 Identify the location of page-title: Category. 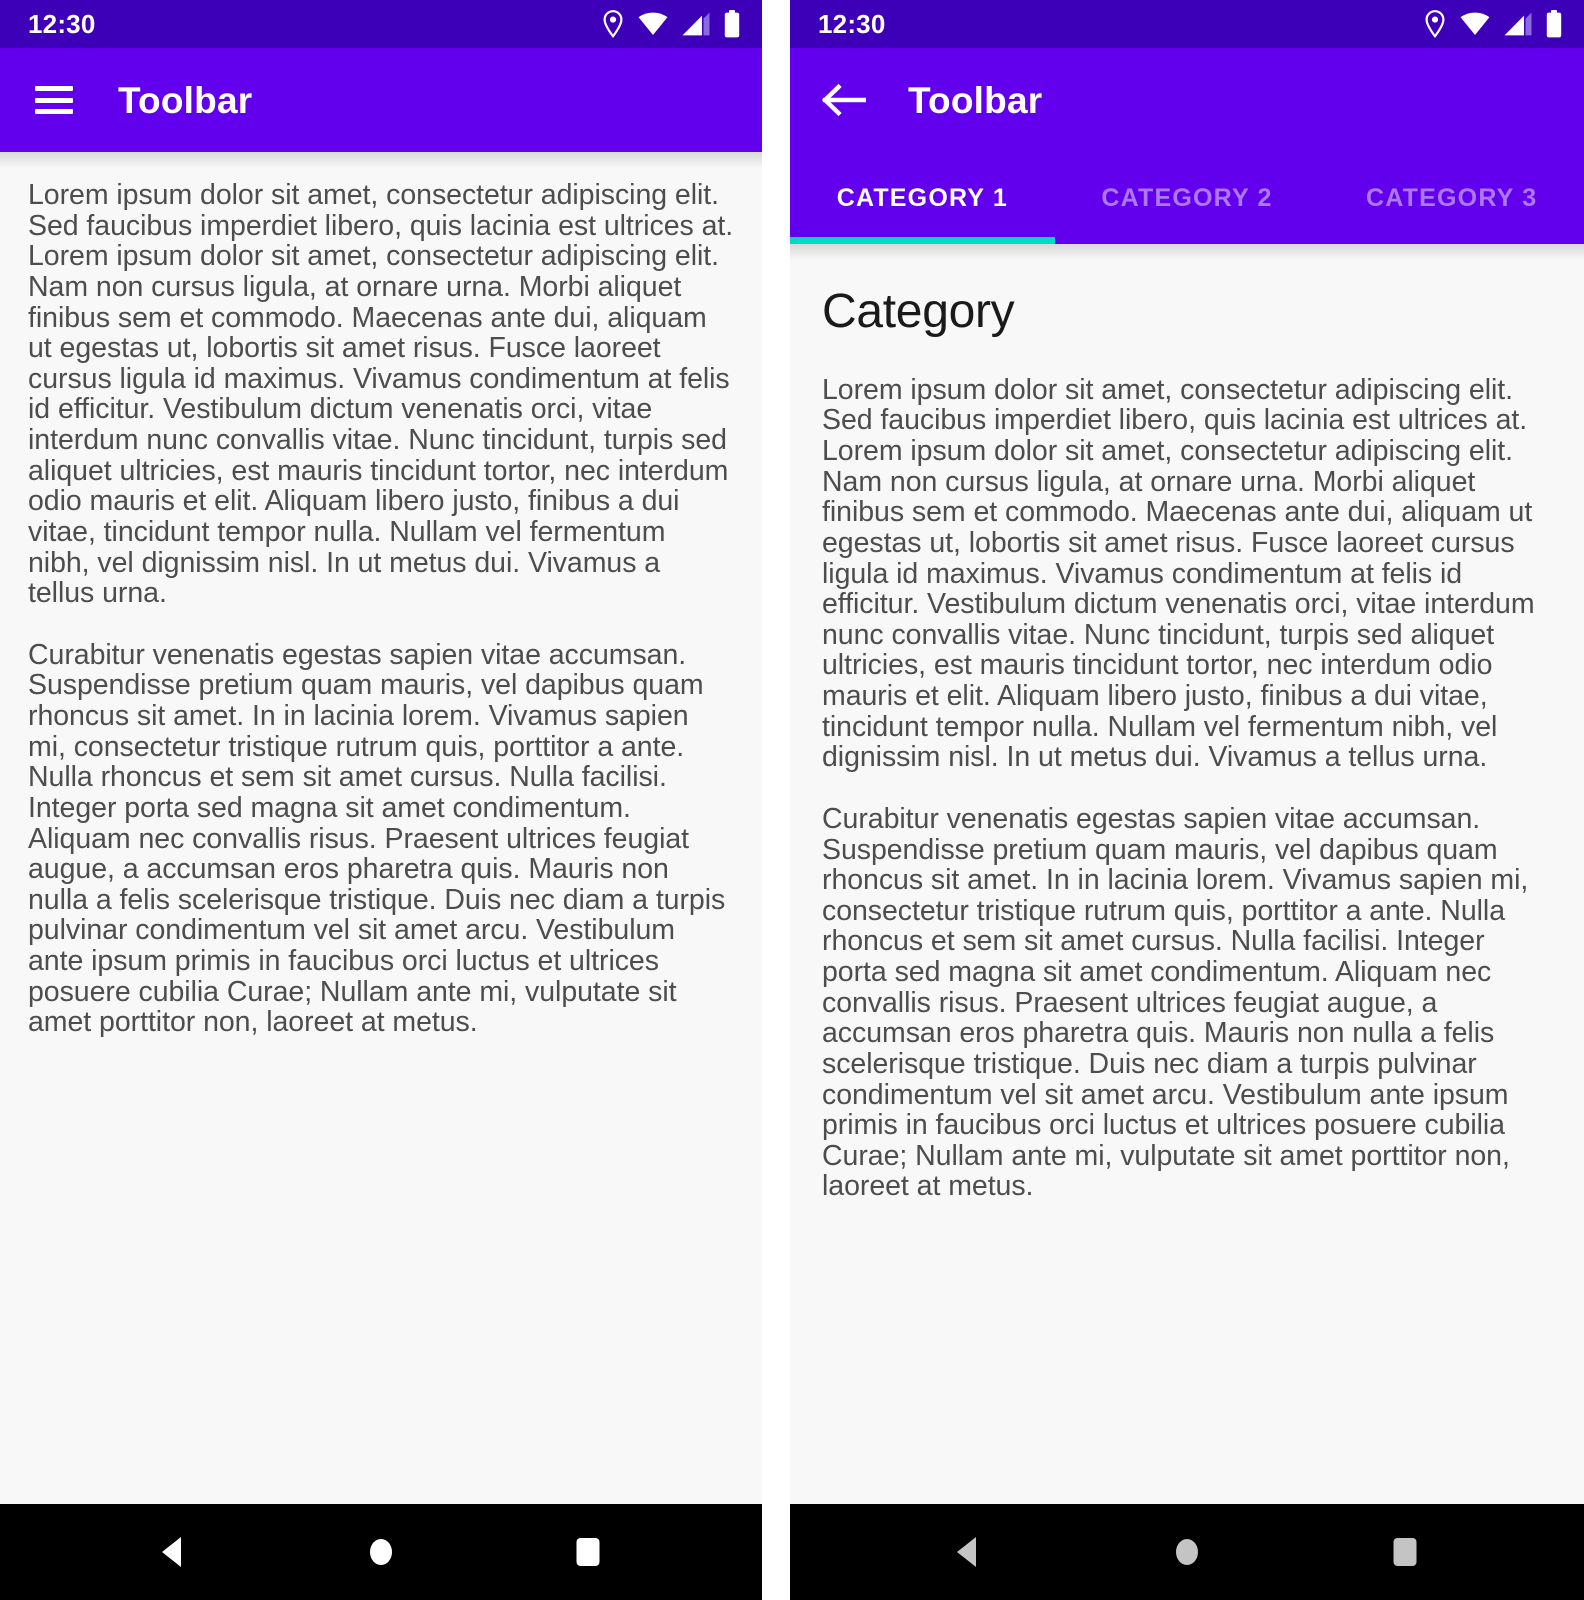
(918, 311).